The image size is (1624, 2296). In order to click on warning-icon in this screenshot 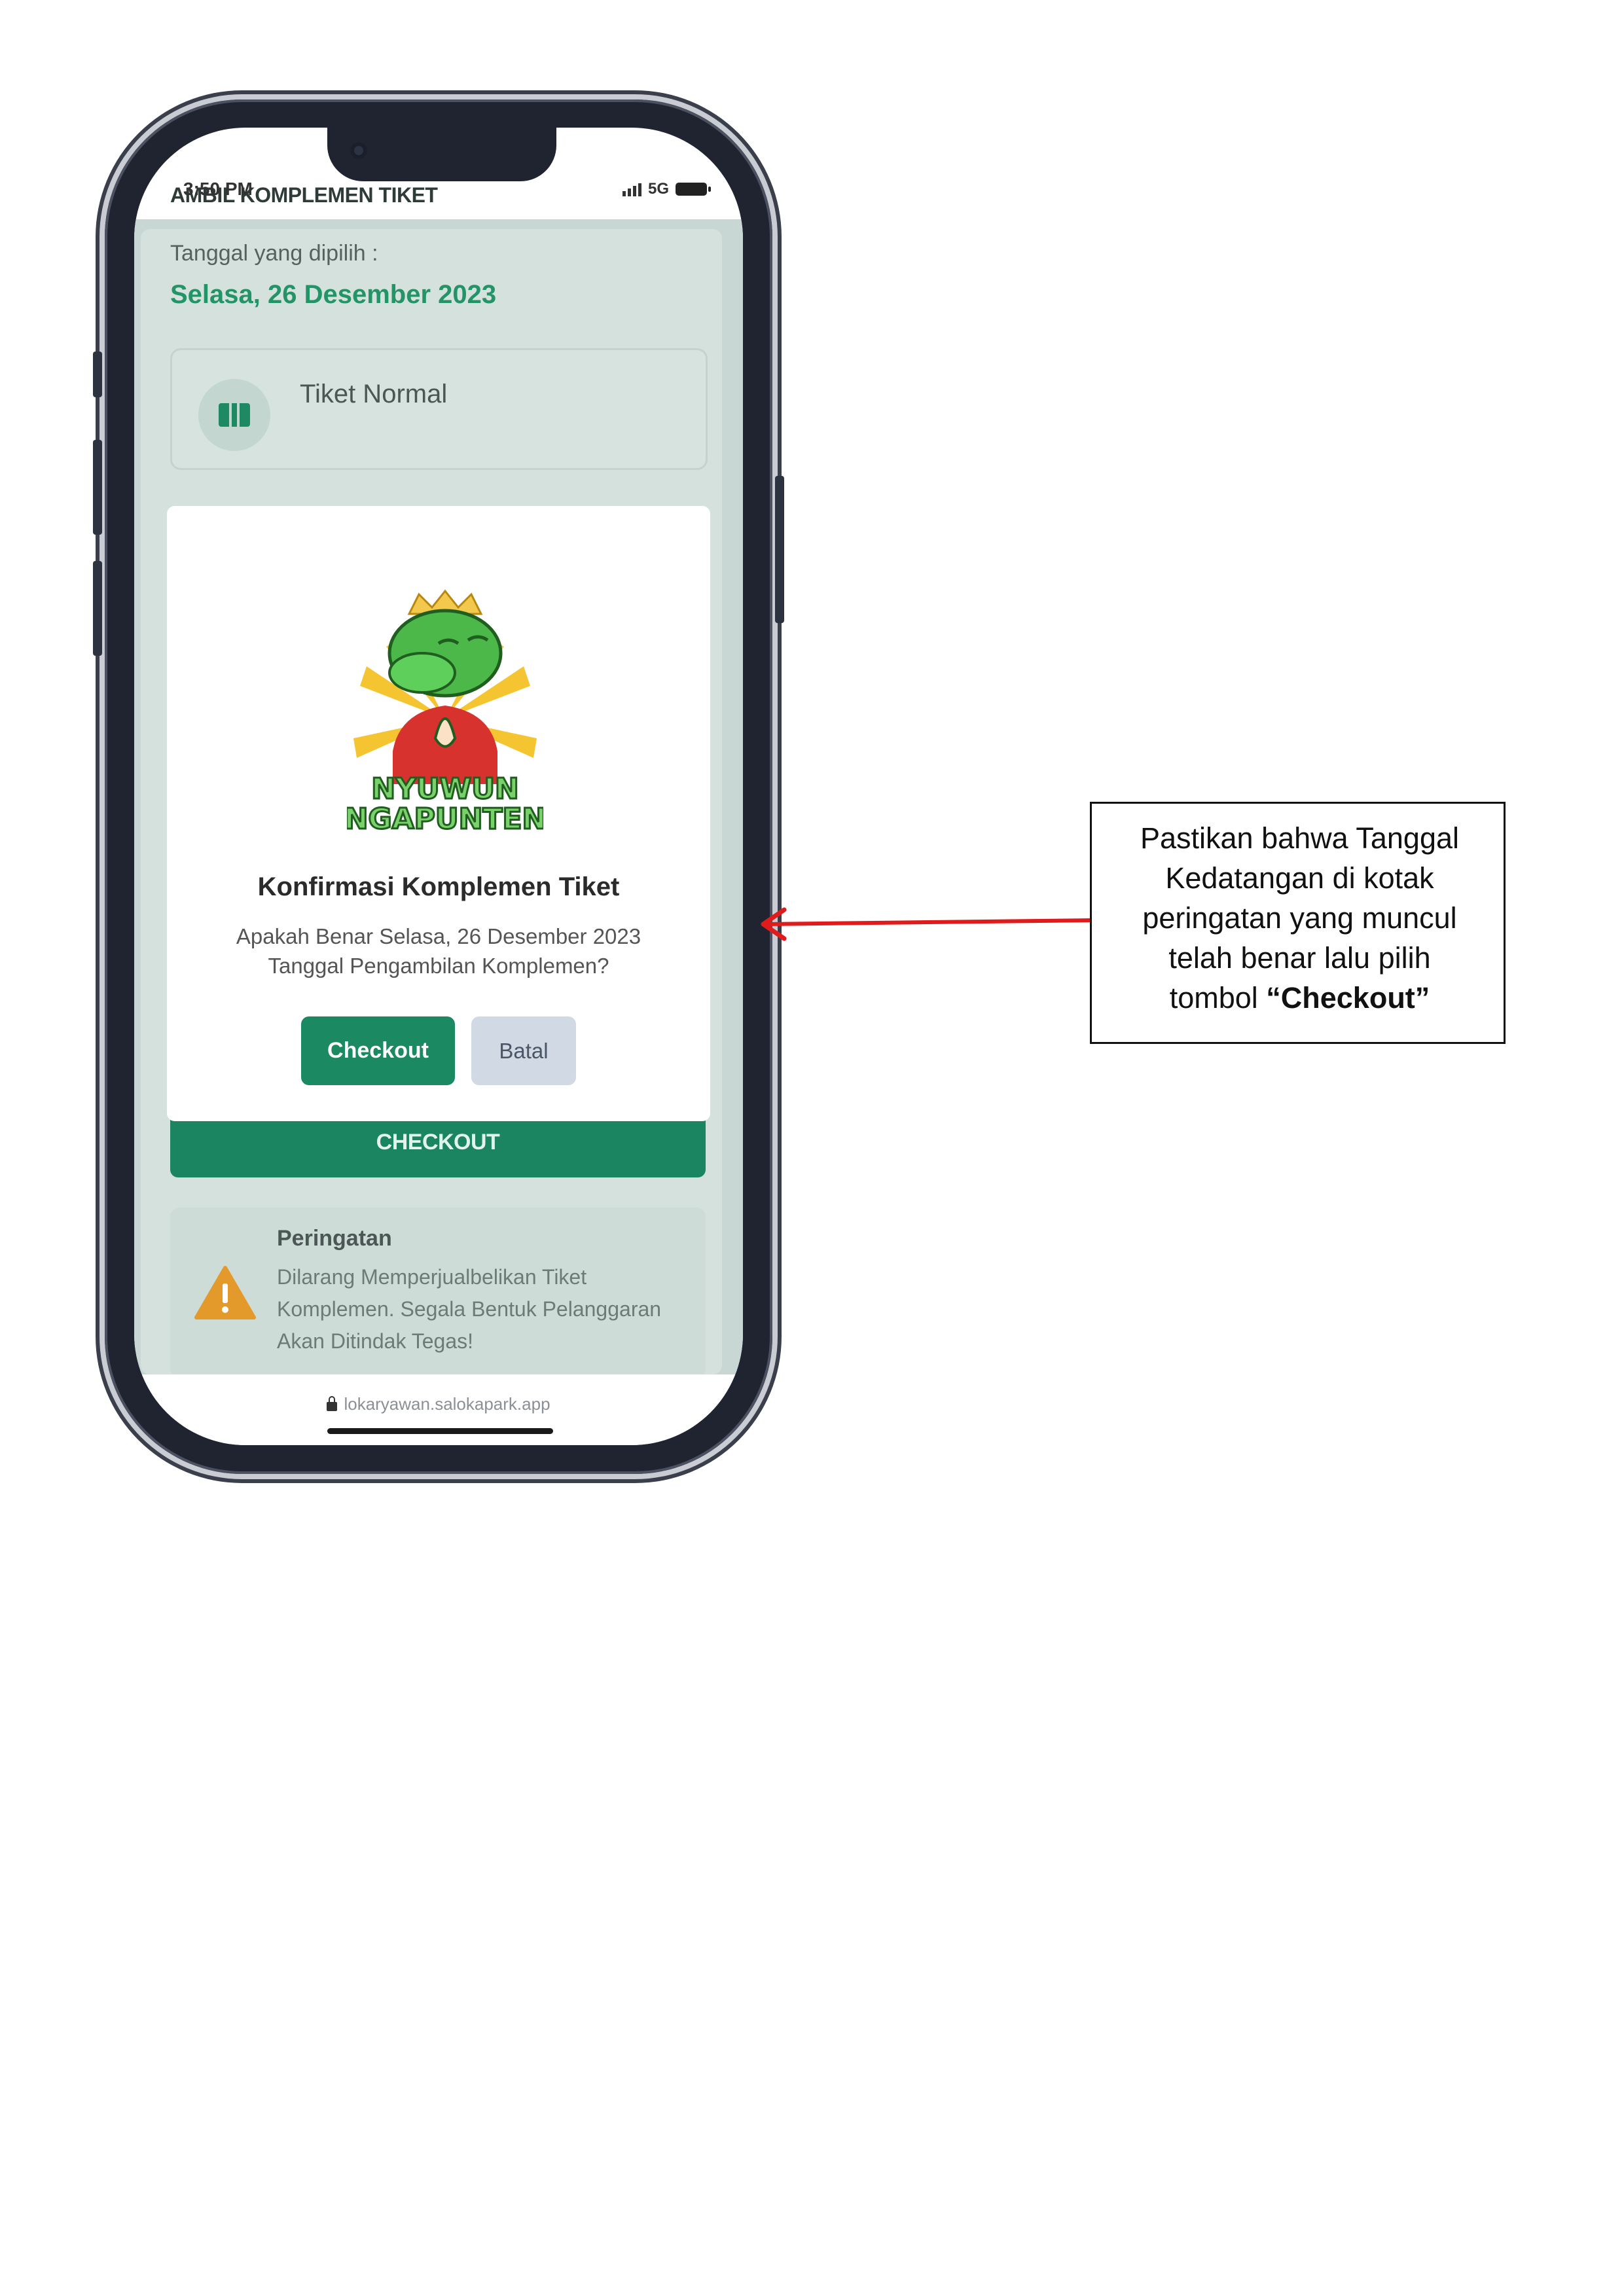, I will do `click(225, 1292)`.